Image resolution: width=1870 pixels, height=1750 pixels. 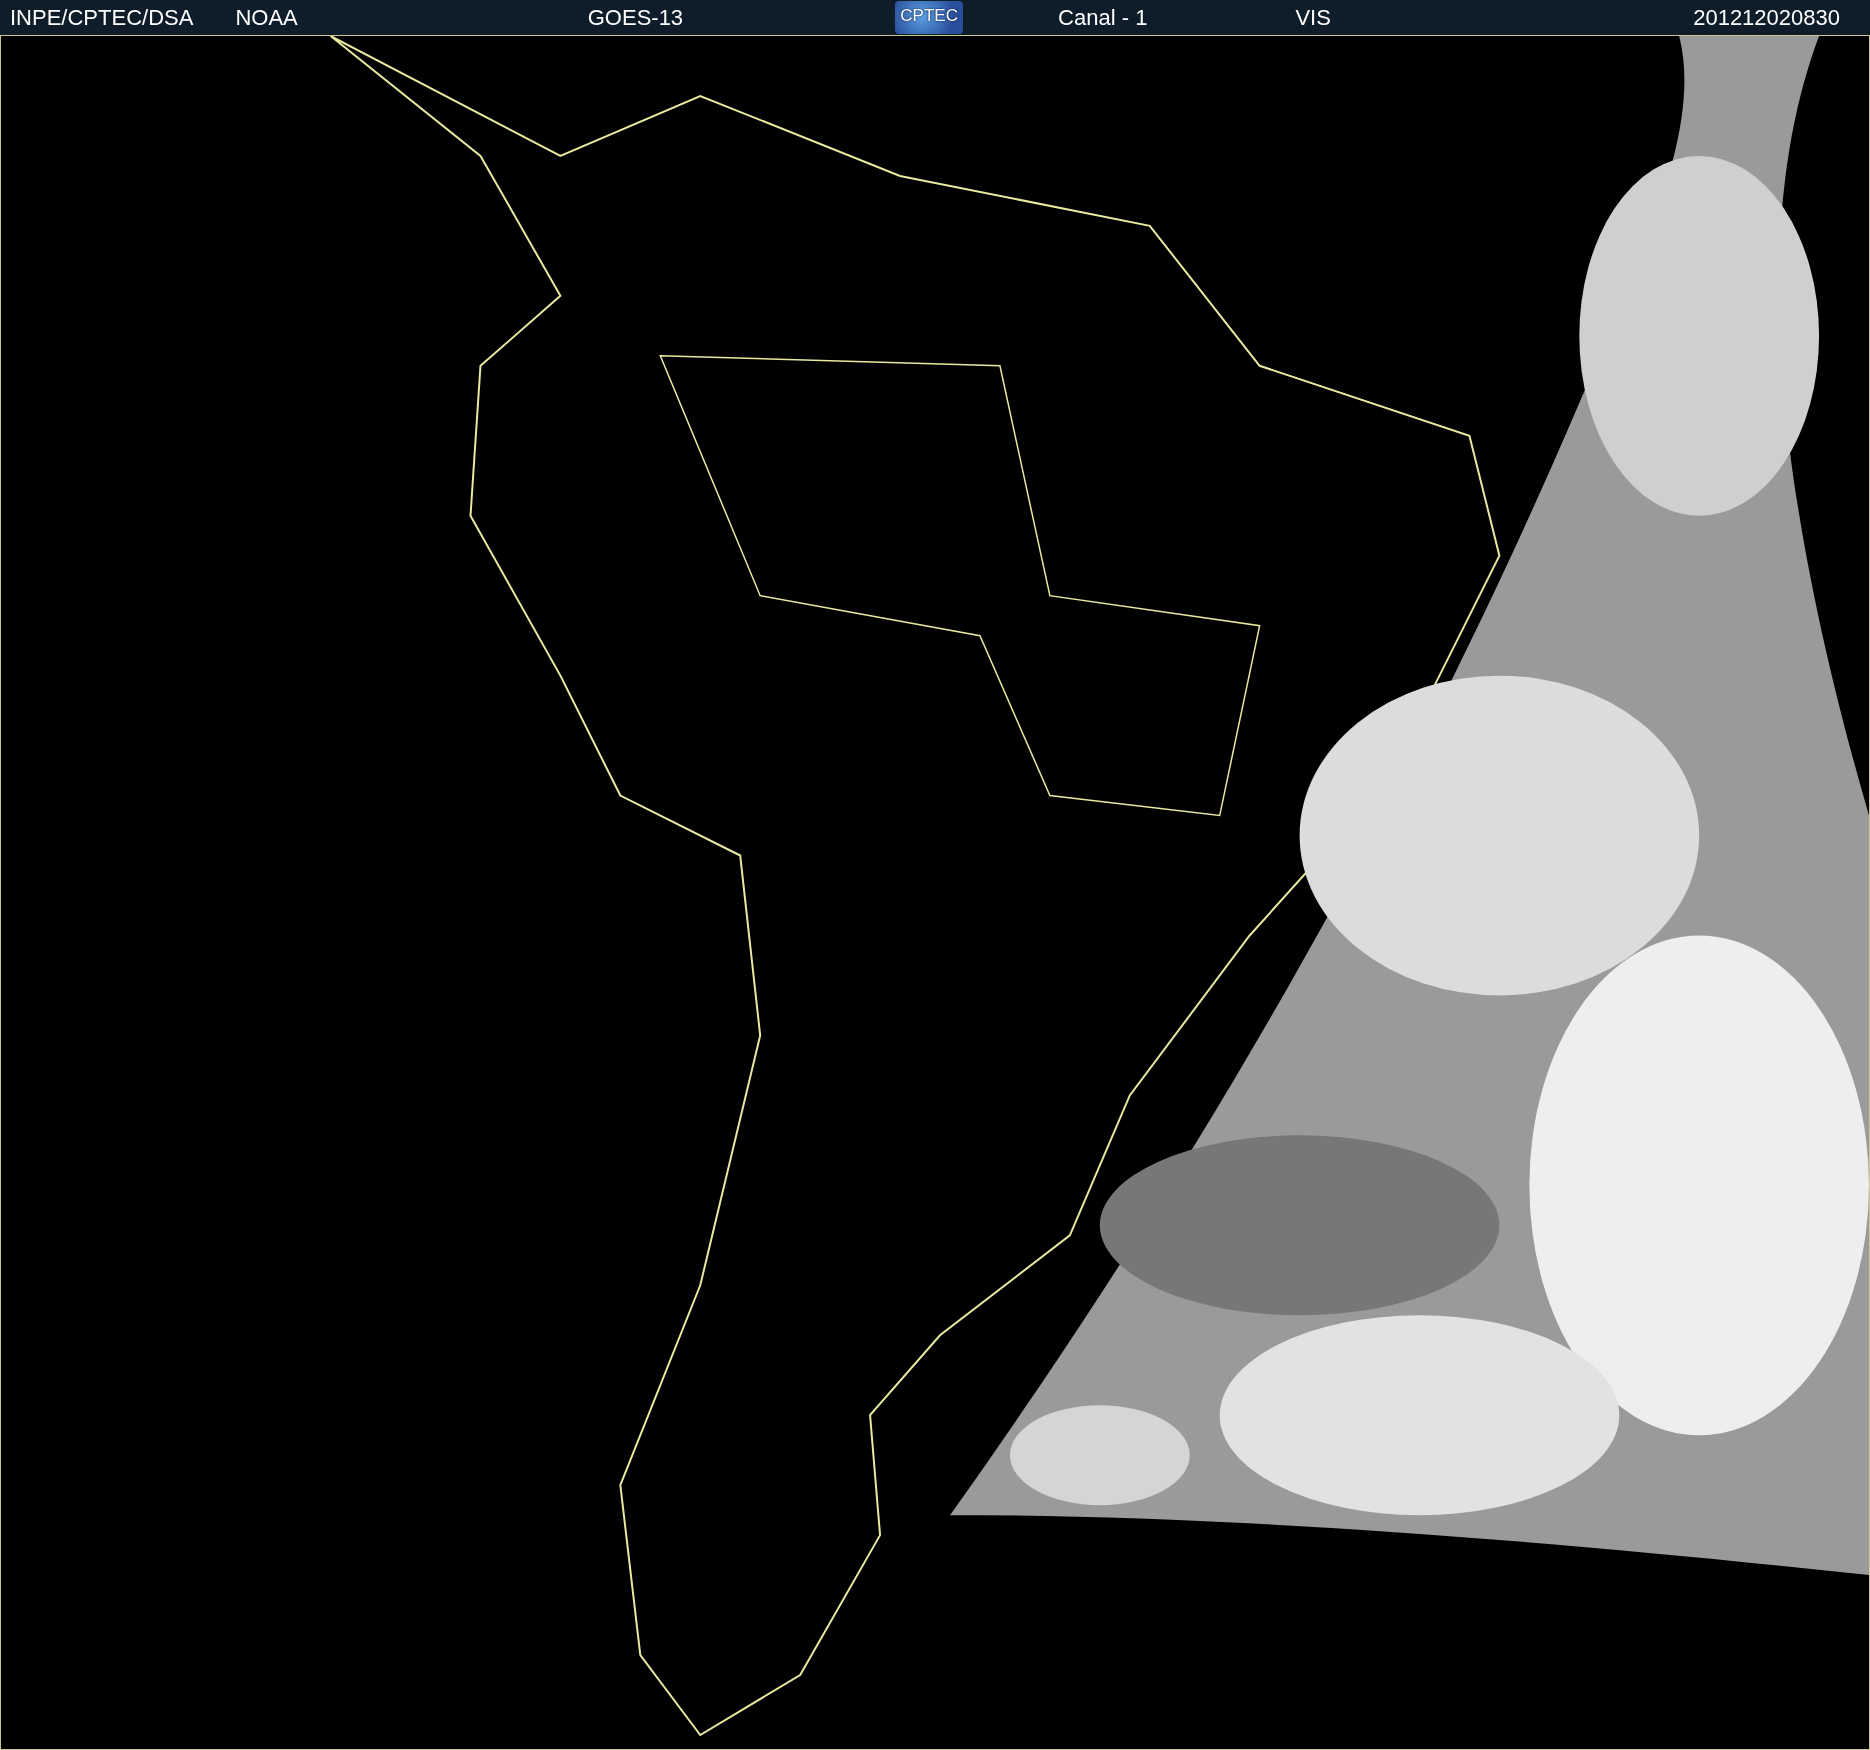 What do you see at coordinates (635, 17) in the screenshot?
I see `header-label: GOES-13` at bounding box center [635, 17].